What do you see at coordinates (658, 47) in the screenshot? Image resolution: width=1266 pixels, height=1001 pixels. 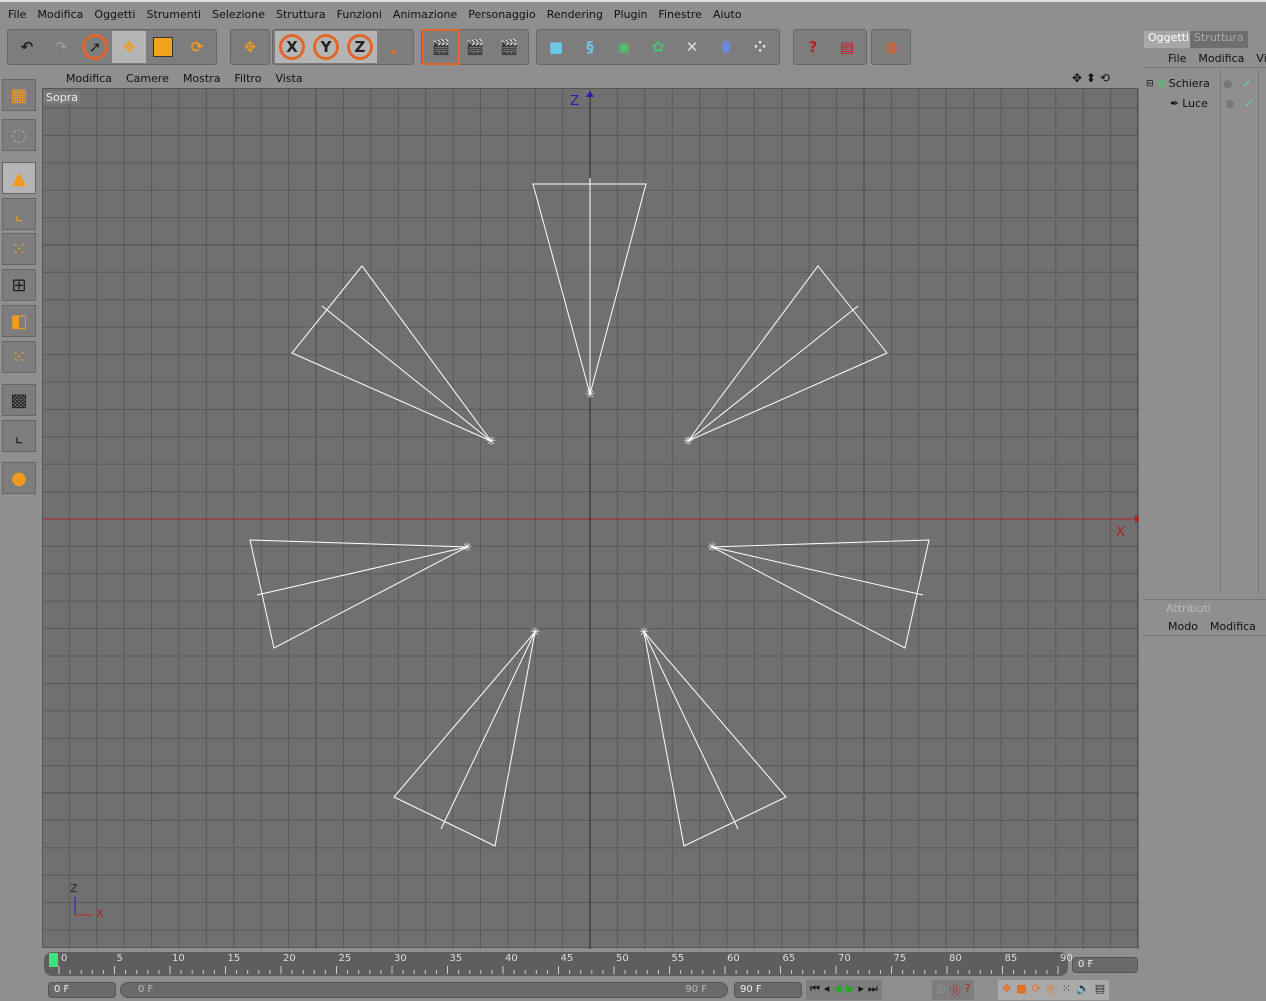 I see `array-icon: ✿` at bounding box center [658, 47].